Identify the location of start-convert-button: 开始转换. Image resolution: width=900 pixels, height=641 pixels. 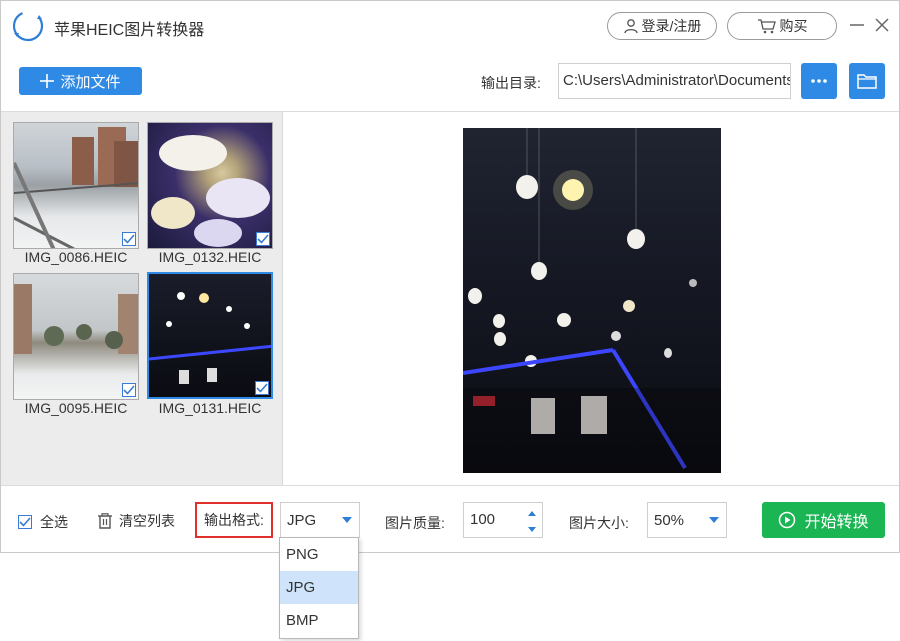
(823, 520).